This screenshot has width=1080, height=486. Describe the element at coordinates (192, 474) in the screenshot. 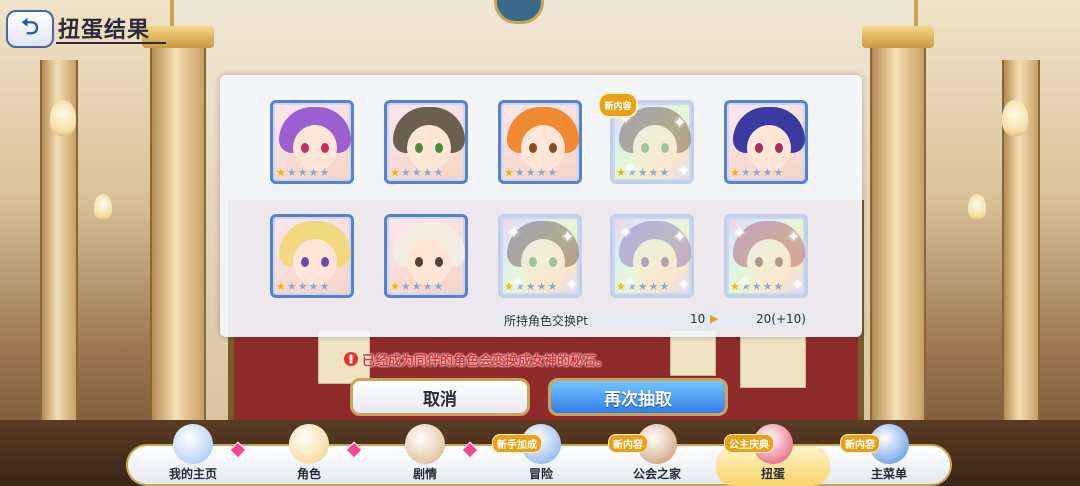

I see `nav-label: 我的主页` at that location.